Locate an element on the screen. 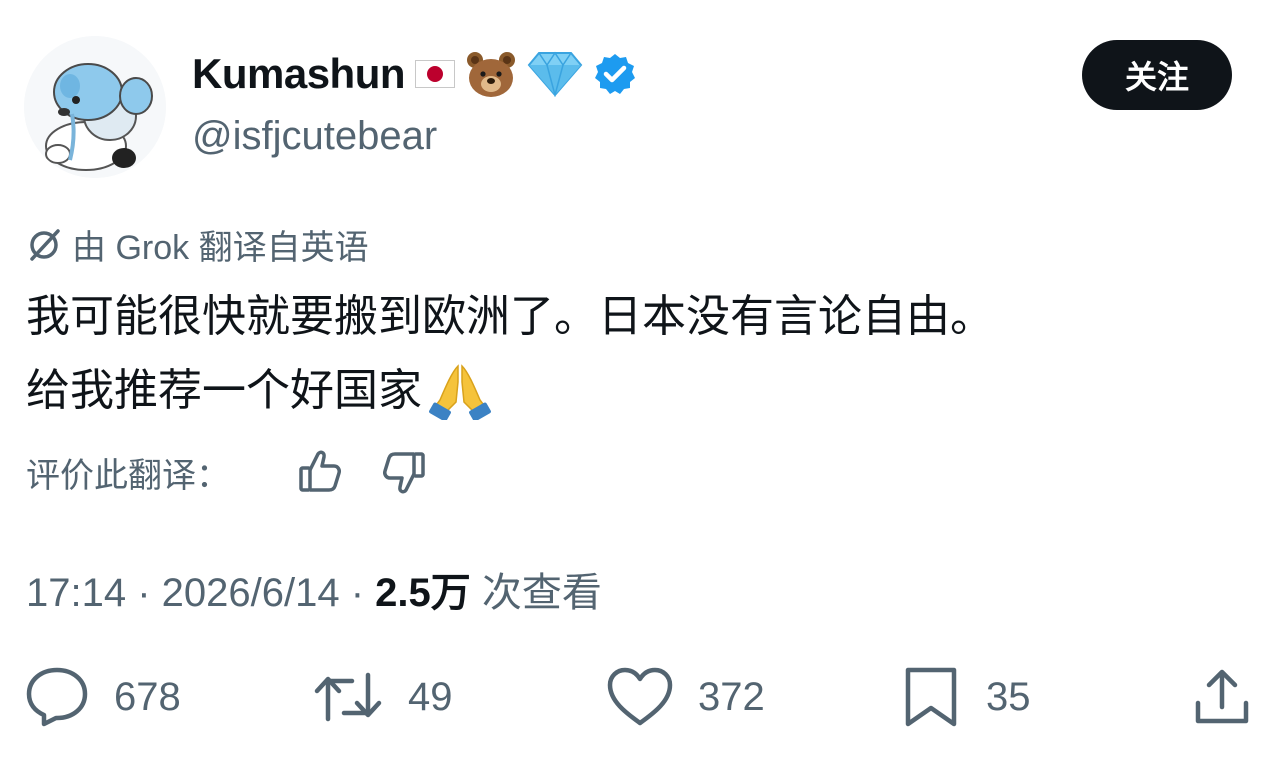 The image size is (1280, 771). tweet-meta: 17:14 · 2026/6/14 · 2.5万 次查看 is located at coordinates (314, 589).